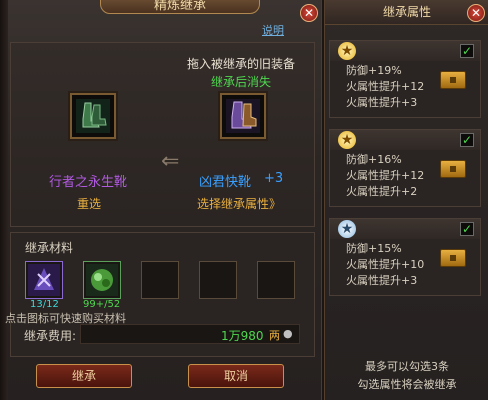 The image size is (488, 400). I want to click on green-gem-icon, so click(102, 280).